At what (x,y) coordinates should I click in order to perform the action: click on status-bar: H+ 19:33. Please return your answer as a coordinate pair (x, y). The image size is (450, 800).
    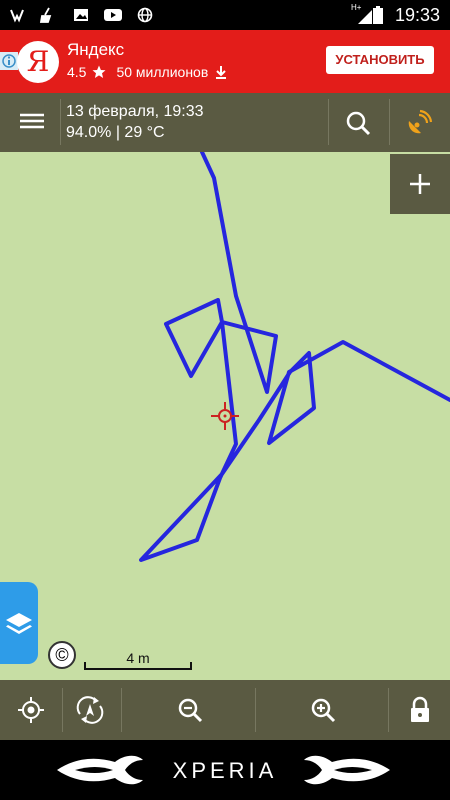
    Looking at the image, I should click on (225, 15).